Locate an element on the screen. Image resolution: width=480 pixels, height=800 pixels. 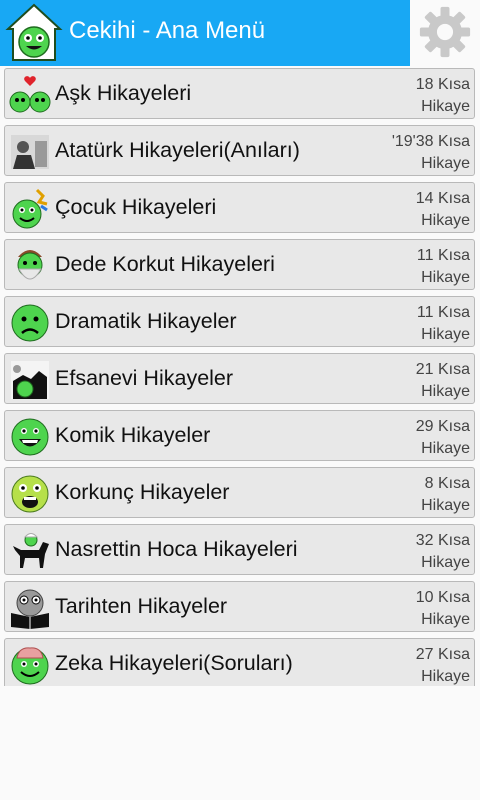
category-row-zeka: Zeka Hikayeleri(Soruları) 27 Kısa Hikaye is located at coordinates (239, 662).